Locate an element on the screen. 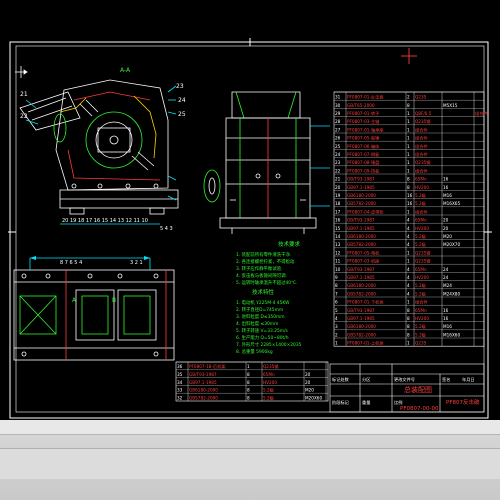  front-leader-22: 22 is located at coordinates (24, 116).